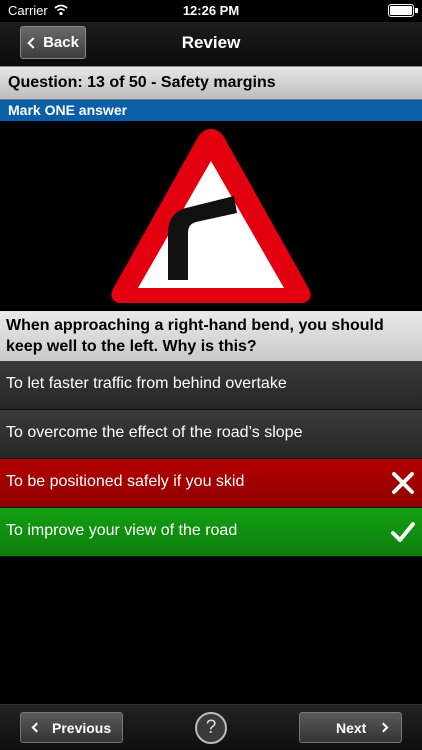 The width and height of the screenshot is (422, 750). I want to click on answer-text: To improve your view of the road, so click(122, 530).